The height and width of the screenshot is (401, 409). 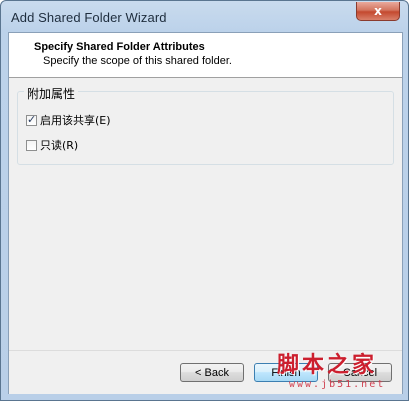 I want to click on enable-share-label: 启用该共享(E), so click(x=75, y=120).